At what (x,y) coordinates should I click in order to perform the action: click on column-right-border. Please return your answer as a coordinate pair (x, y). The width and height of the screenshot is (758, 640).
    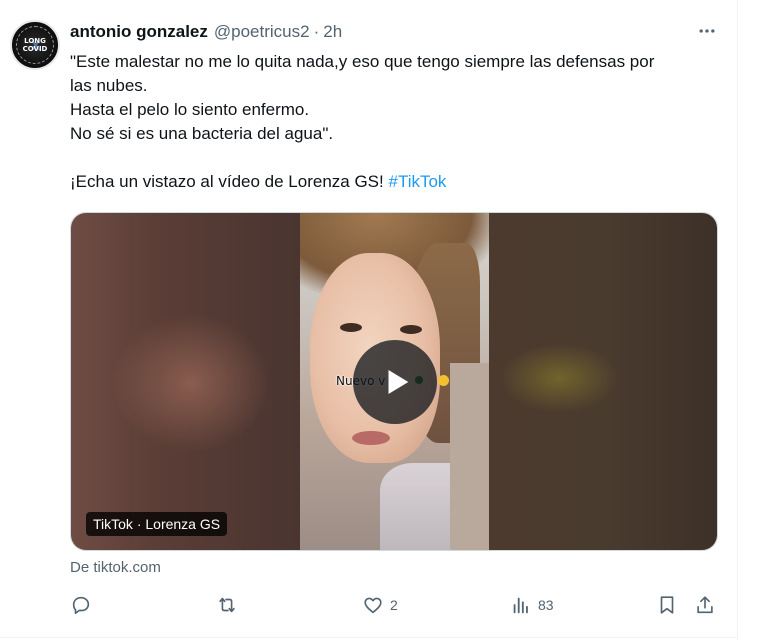
    Looking at the image, I should click on (737, 320).